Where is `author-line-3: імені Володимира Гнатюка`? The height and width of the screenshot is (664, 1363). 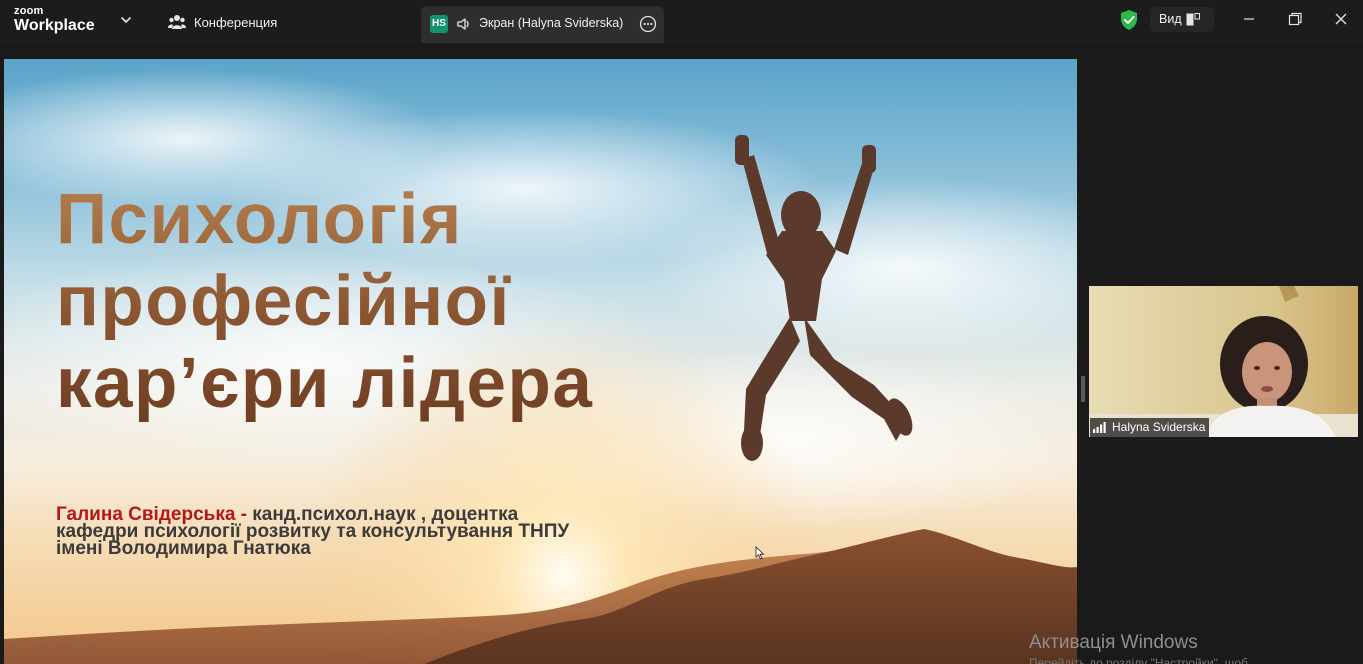 author-line-3: імені Володимира Гнатюка is located at coordinates (183, 548).